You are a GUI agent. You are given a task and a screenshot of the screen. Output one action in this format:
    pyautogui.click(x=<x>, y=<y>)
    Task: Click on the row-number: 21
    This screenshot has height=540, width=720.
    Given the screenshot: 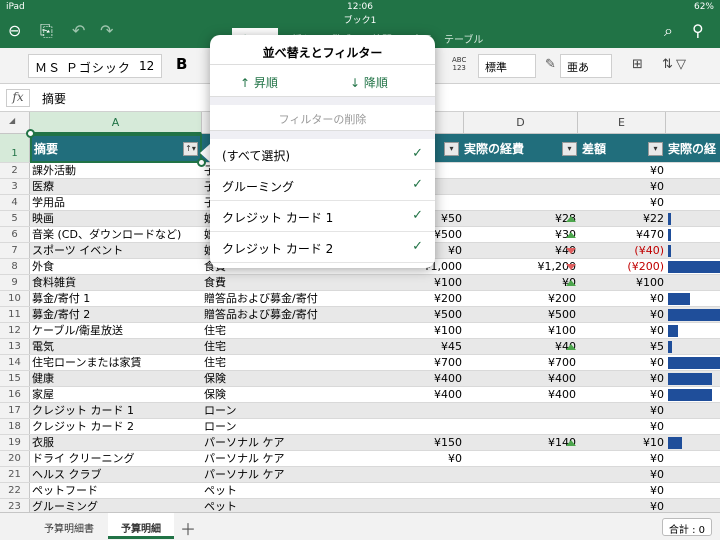 What is the action you would take?
    pyautogui.click(x=15, y=474)
    